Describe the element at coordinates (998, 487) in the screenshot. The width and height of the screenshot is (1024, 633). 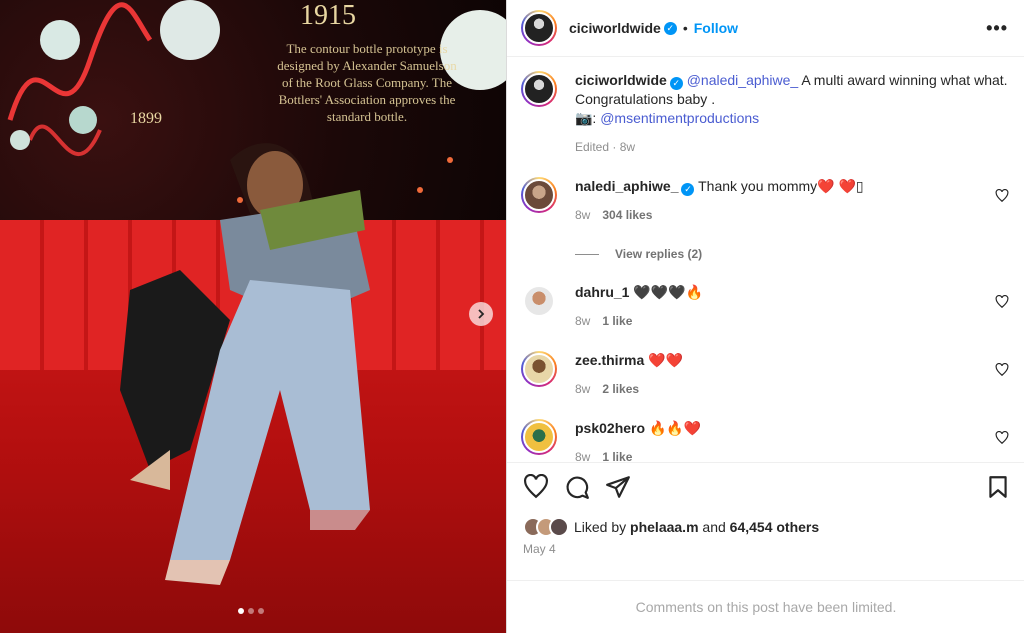
I see `bookmark-icon` at that location.